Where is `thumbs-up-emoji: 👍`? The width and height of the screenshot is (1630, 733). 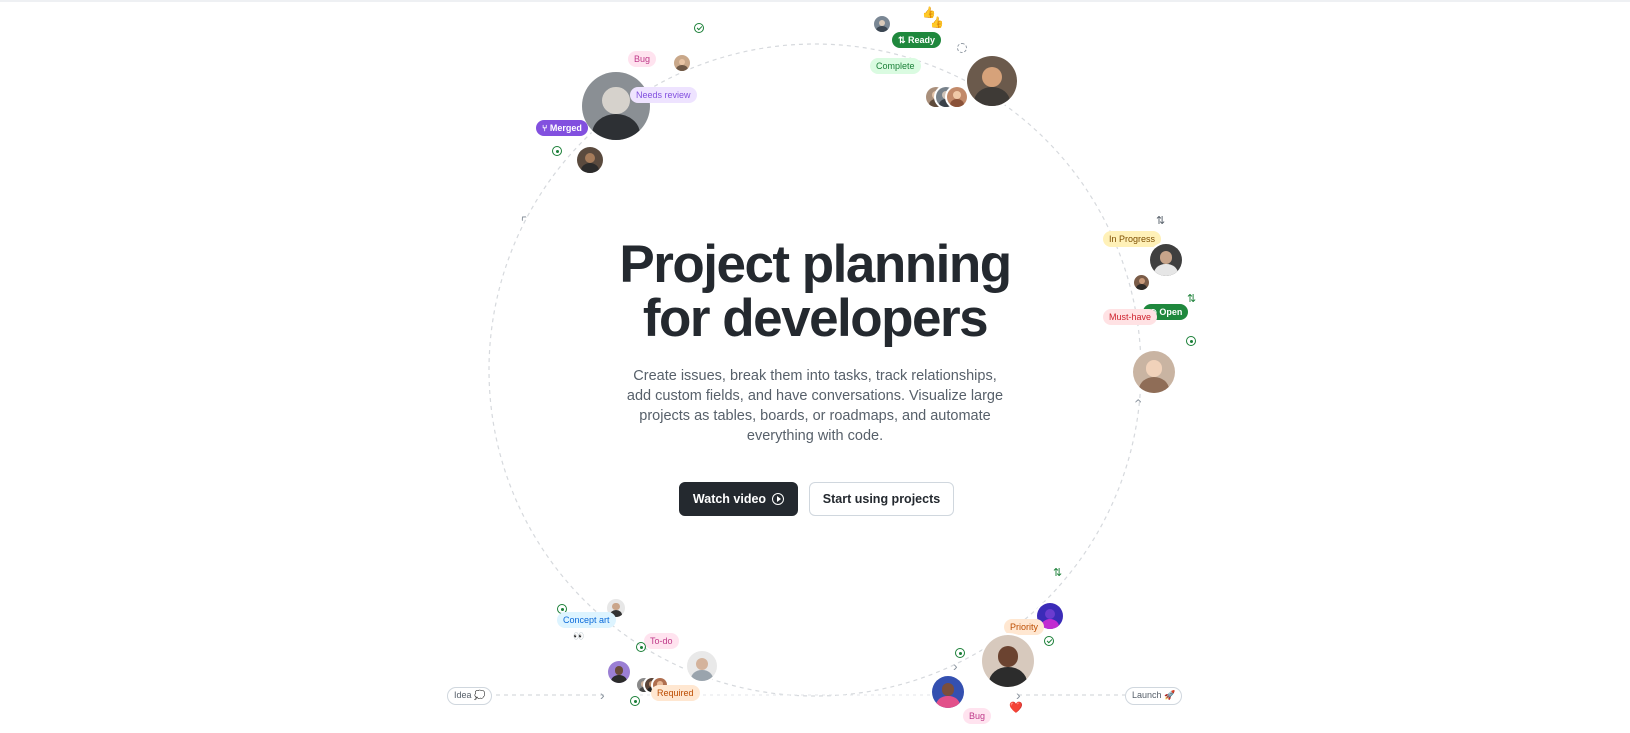 thumbs-up-emoji: 👍 is located at coordinates (937, 23).